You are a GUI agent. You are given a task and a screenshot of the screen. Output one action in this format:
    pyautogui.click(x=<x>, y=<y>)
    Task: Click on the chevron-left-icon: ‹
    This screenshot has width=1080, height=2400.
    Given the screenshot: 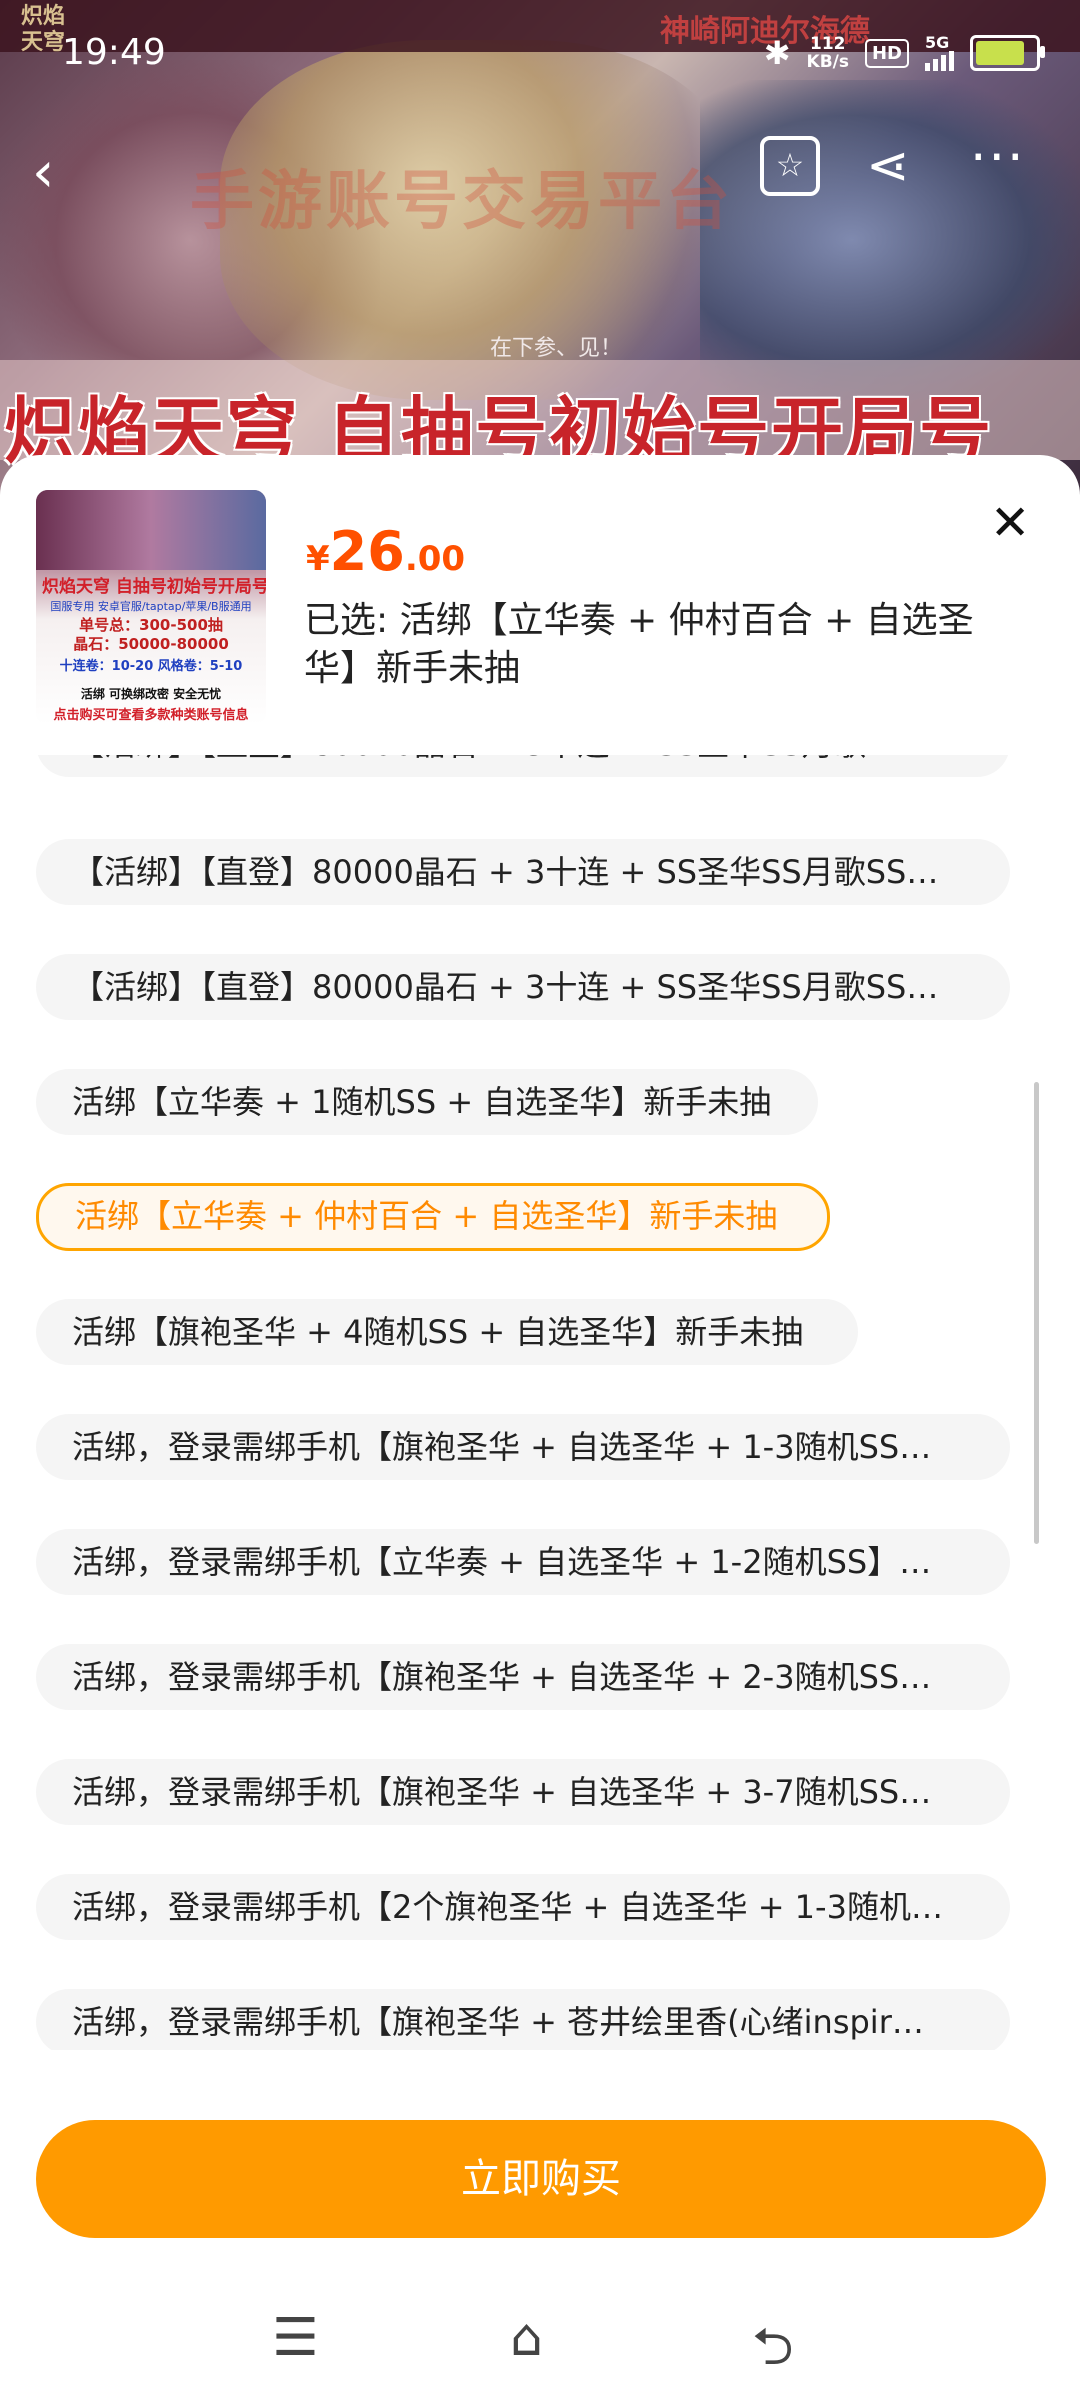 What is the action you would take?
    pyautogui.click(x=43, y=172)
    